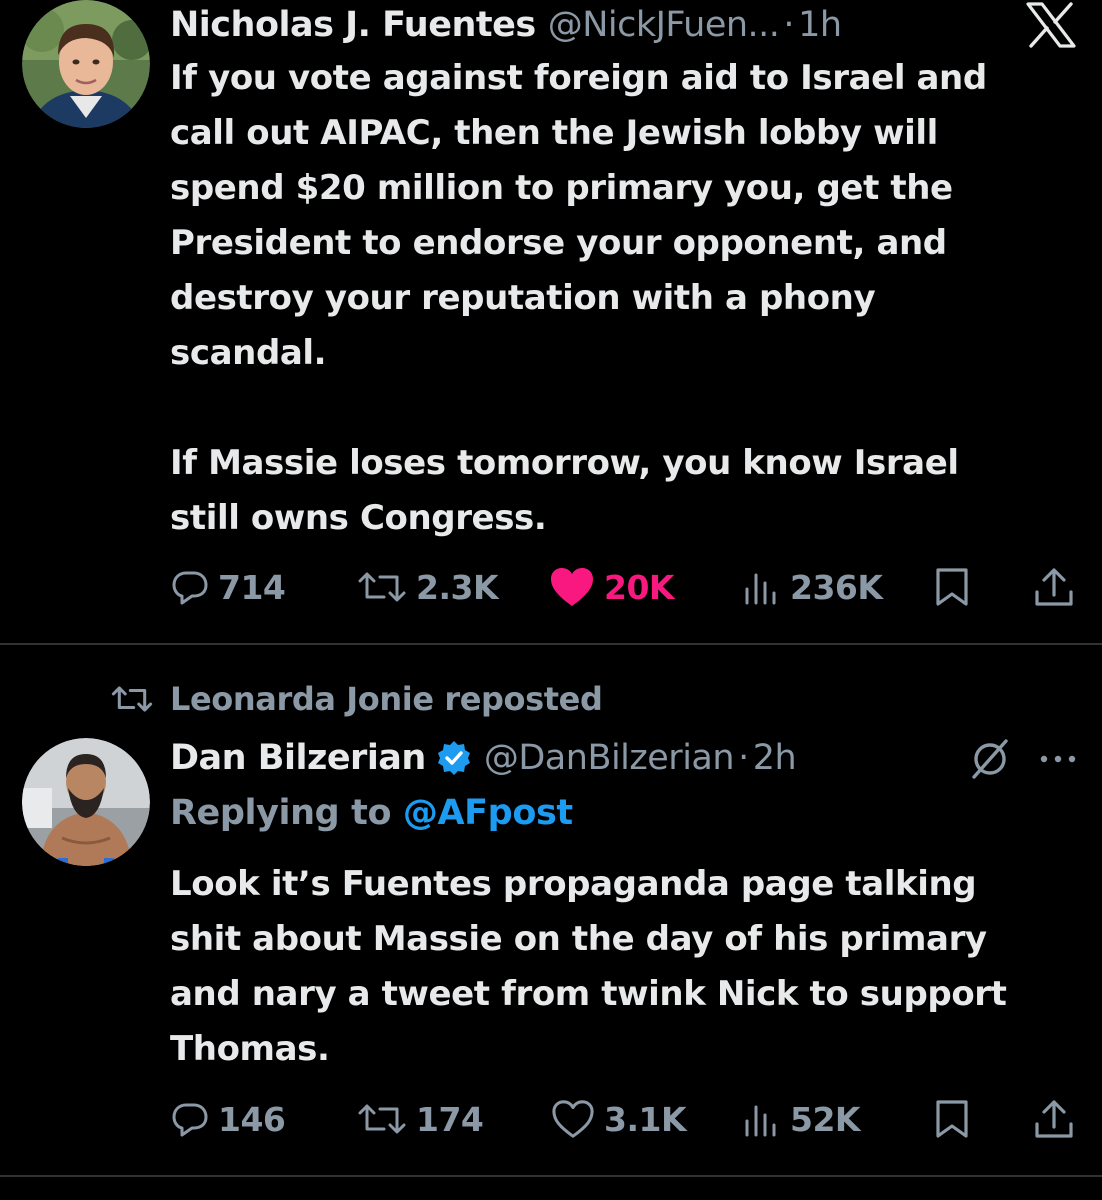  What do you see at coordinates (645, 1119) in the screenshot?
I see `like-count: 3.1K` at bounding box center [645, 1119].